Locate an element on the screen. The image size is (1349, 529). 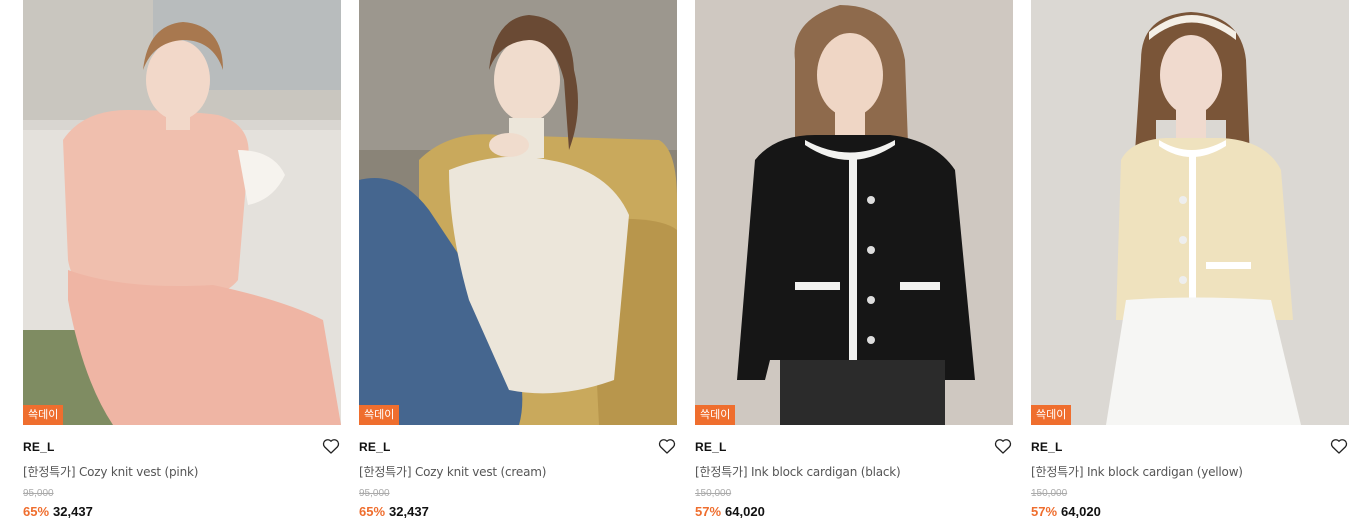
product-name: [한정특가] Ink block cardigan (yellow) is located at coordinates (1137, 471).